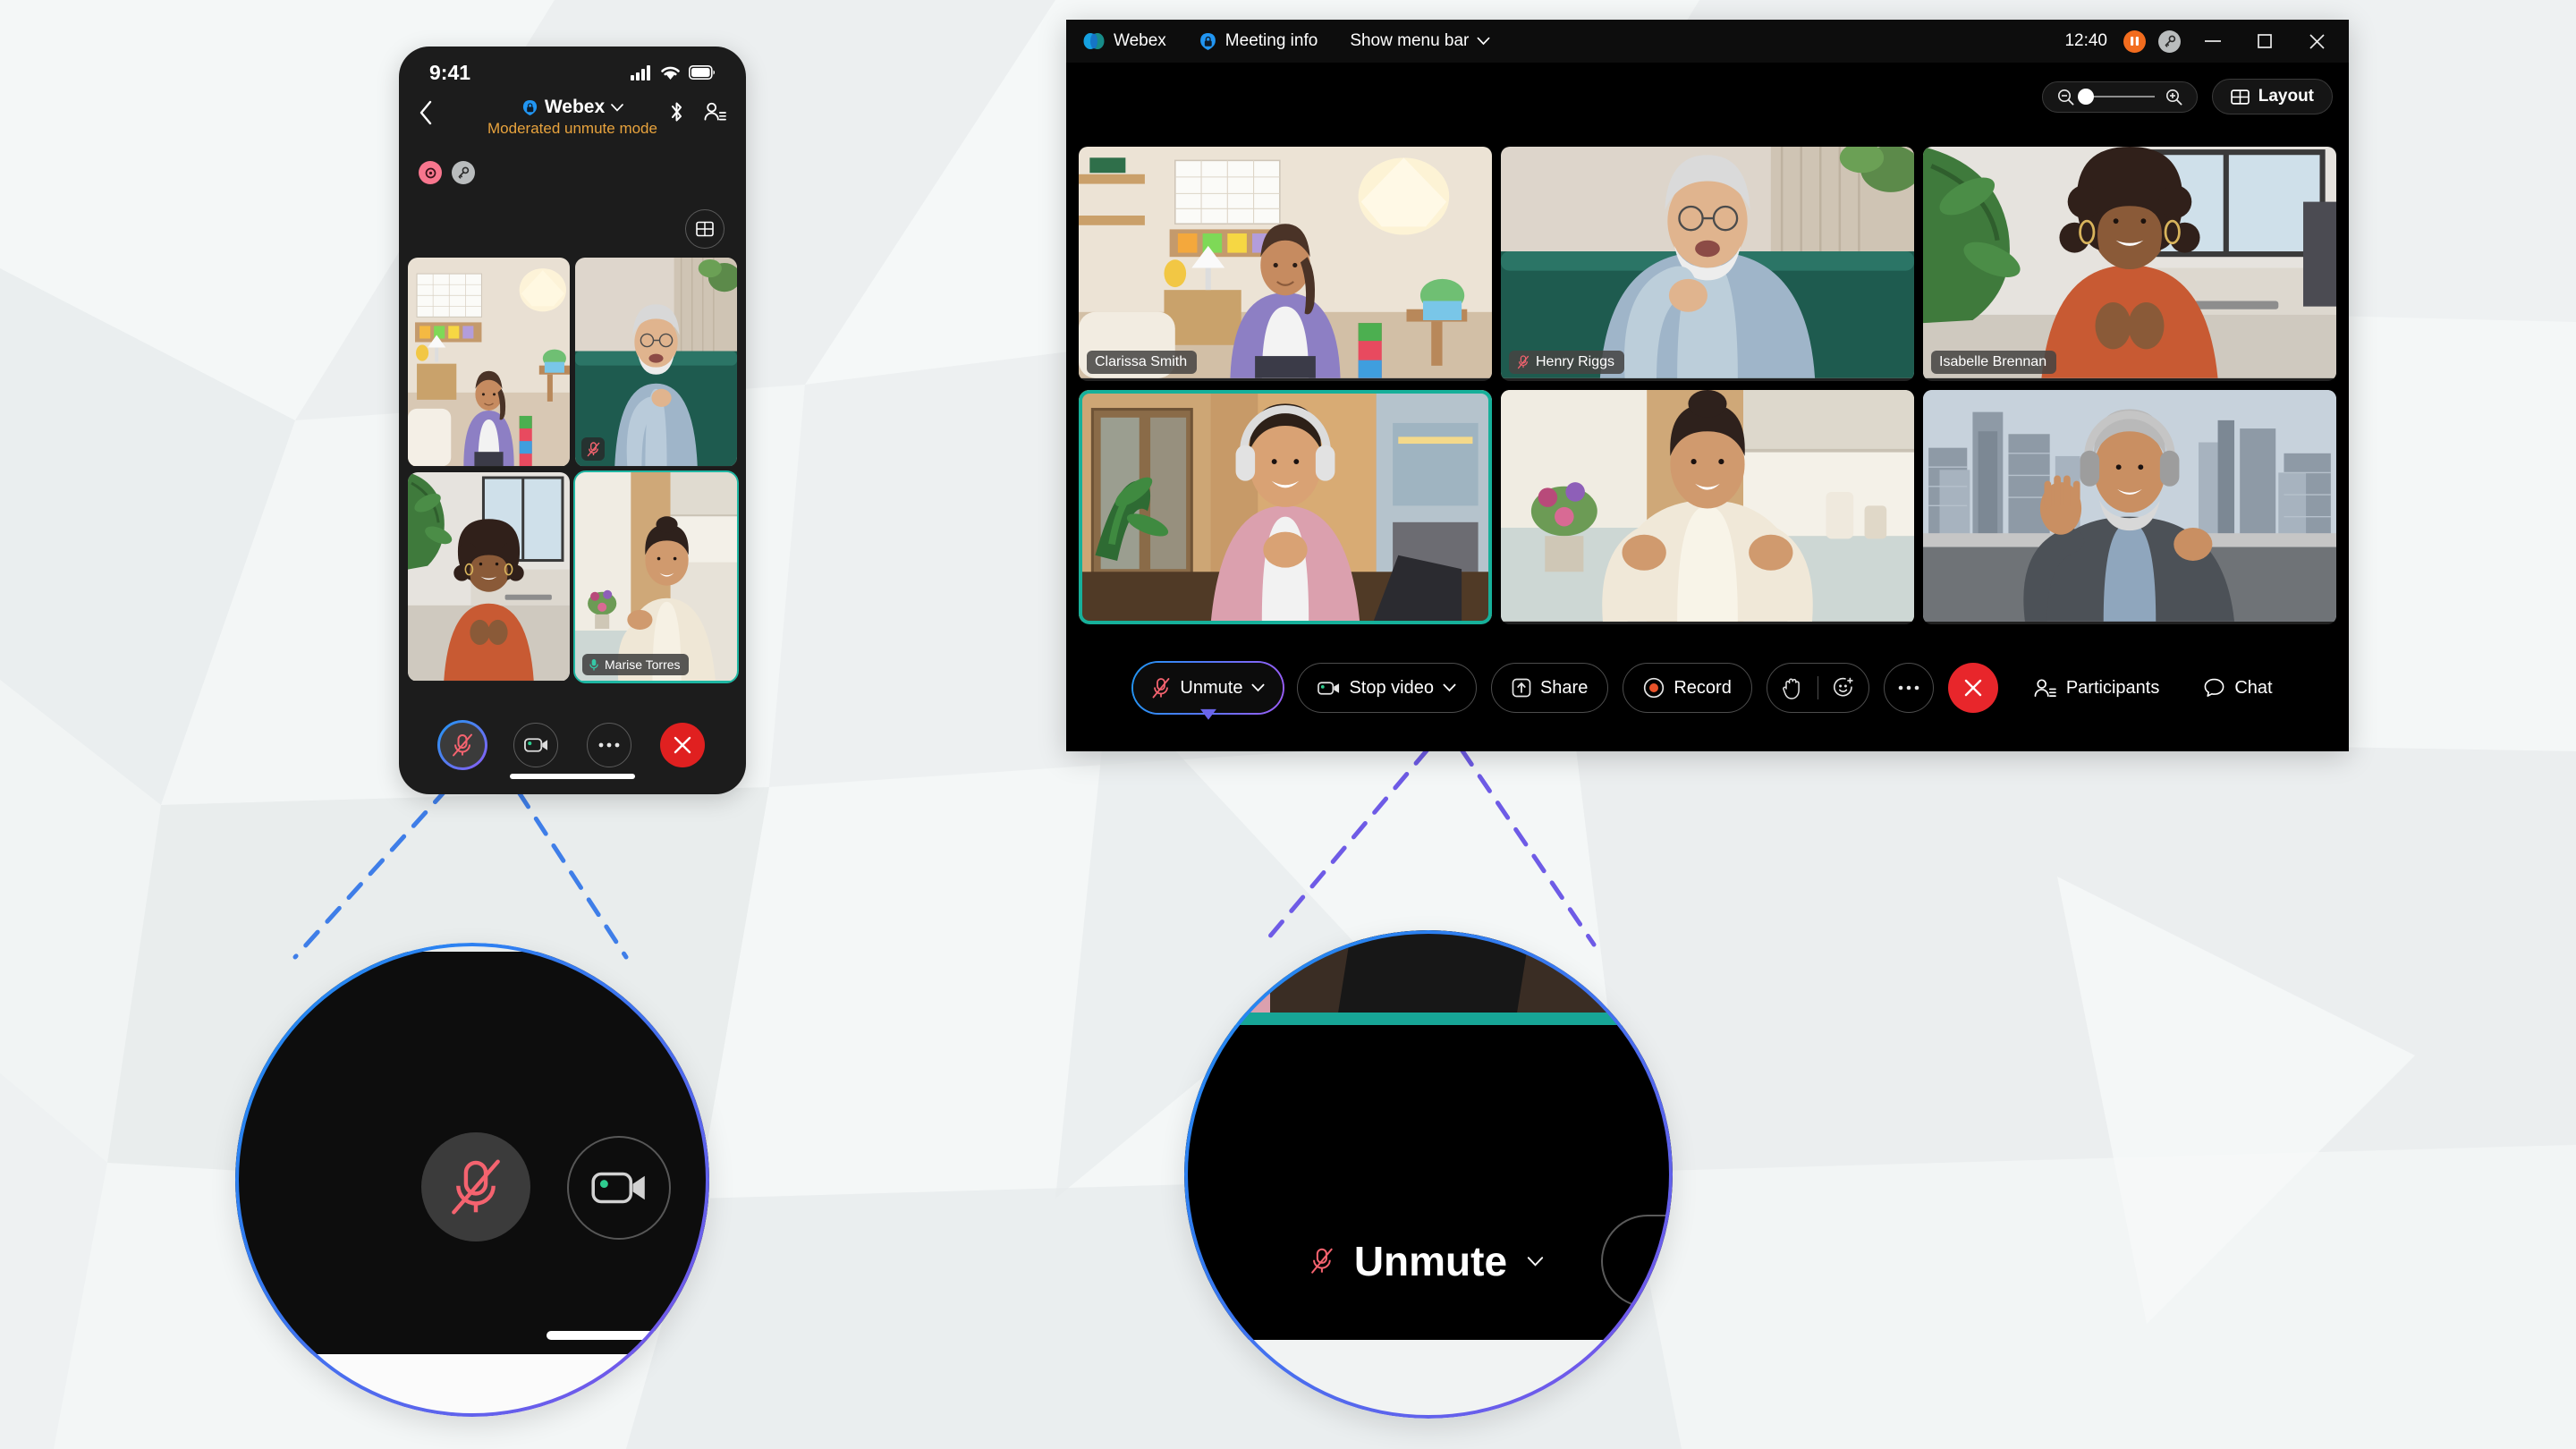 This screenshot has width=2576, height=1449. I want to click on recording-badge, so click(430, 172).